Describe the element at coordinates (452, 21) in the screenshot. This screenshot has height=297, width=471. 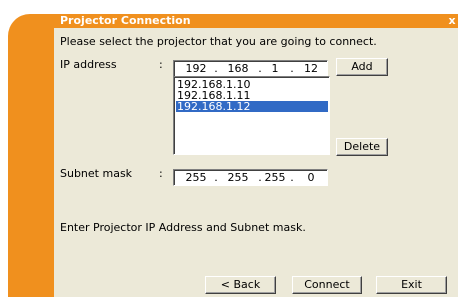
I see `close-icon: x` at that location.